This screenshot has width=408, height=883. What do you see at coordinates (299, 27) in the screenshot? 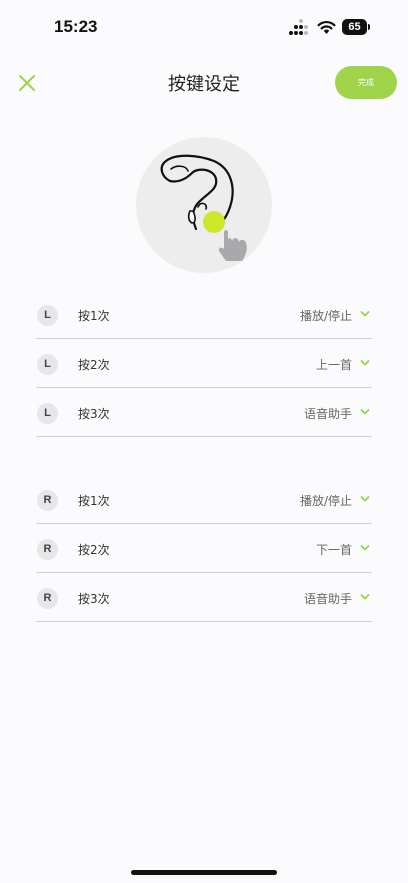
I see `cellular-signal-icon` at bounding box center [299, 27].